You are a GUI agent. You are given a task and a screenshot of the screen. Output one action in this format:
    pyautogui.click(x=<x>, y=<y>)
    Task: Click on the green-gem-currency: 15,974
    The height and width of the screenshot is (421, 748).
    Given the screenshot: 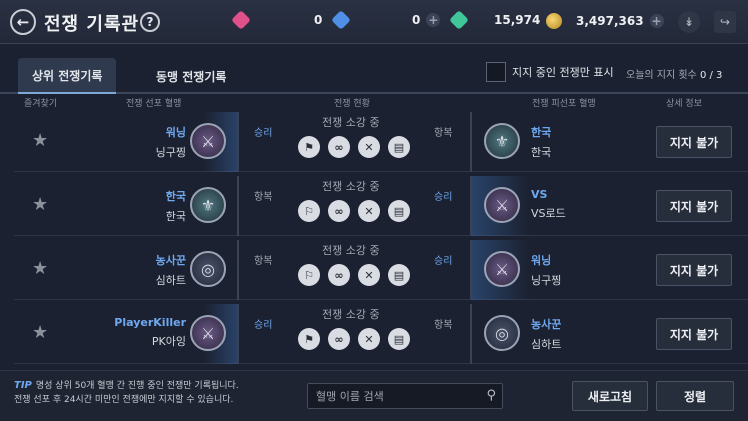 What is the action you would take?
    pyautogui.click(x=494, y=20)
    